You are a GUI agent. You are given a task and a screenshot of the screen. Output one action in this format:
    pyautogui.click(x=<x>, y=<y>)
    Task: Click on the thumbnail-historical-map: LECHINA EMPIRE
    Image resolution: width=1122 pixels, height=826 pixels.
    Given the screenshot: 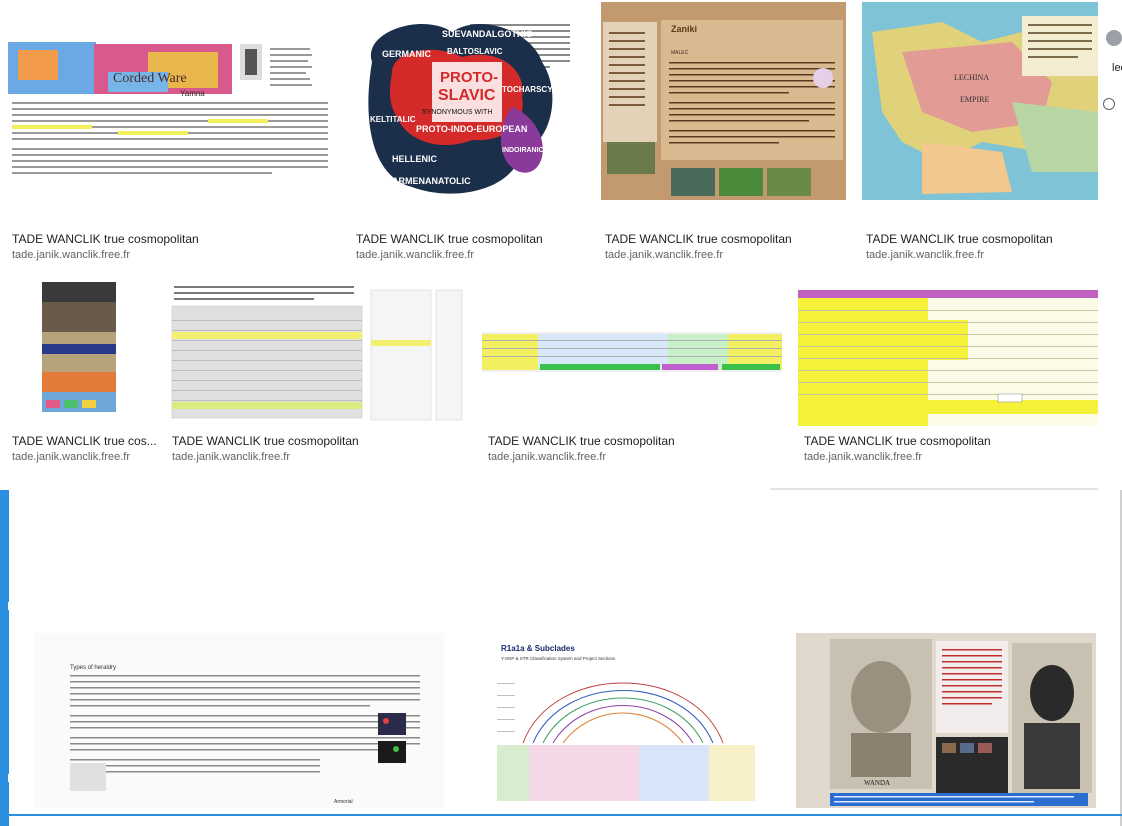 What is the action you would take?
    pyautogui.click(x=980, y=101)
    